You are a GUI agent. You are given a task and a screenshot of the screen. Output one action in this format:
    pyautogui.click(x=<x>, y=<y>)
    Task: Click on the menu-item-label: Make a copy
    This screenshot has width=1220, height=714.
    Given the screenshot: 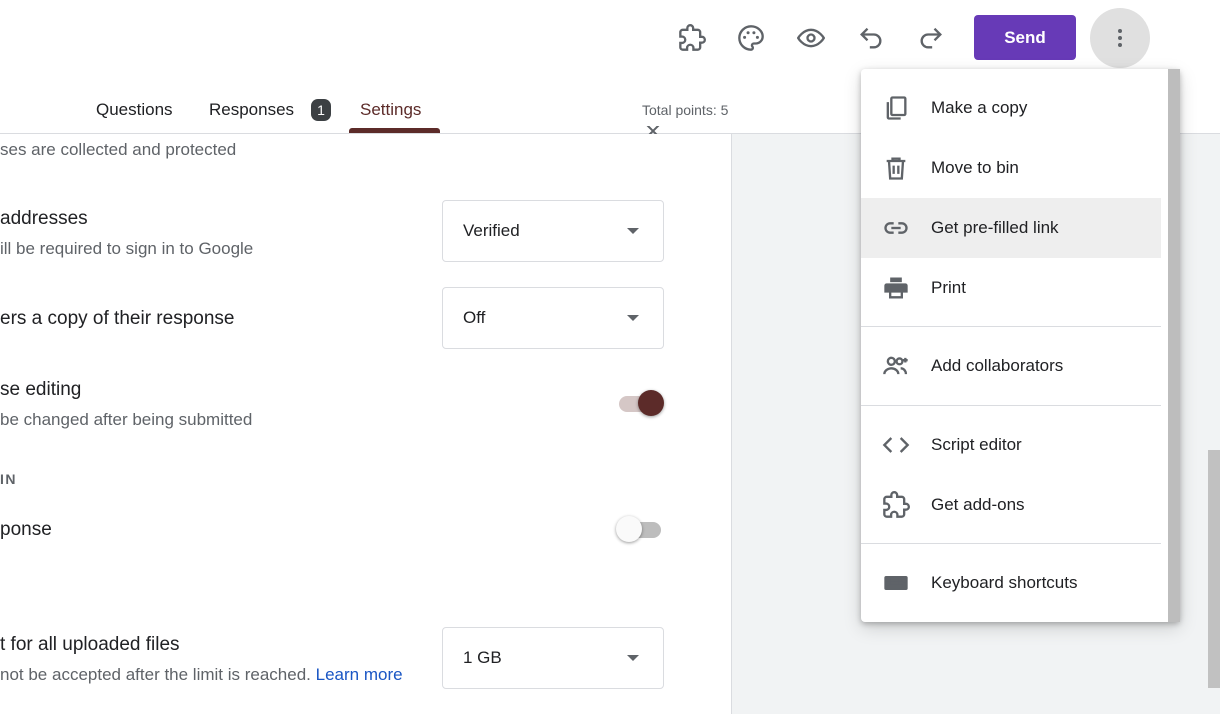 What is the action you would take?
    pyautogui.click(x=979, y=107)
    